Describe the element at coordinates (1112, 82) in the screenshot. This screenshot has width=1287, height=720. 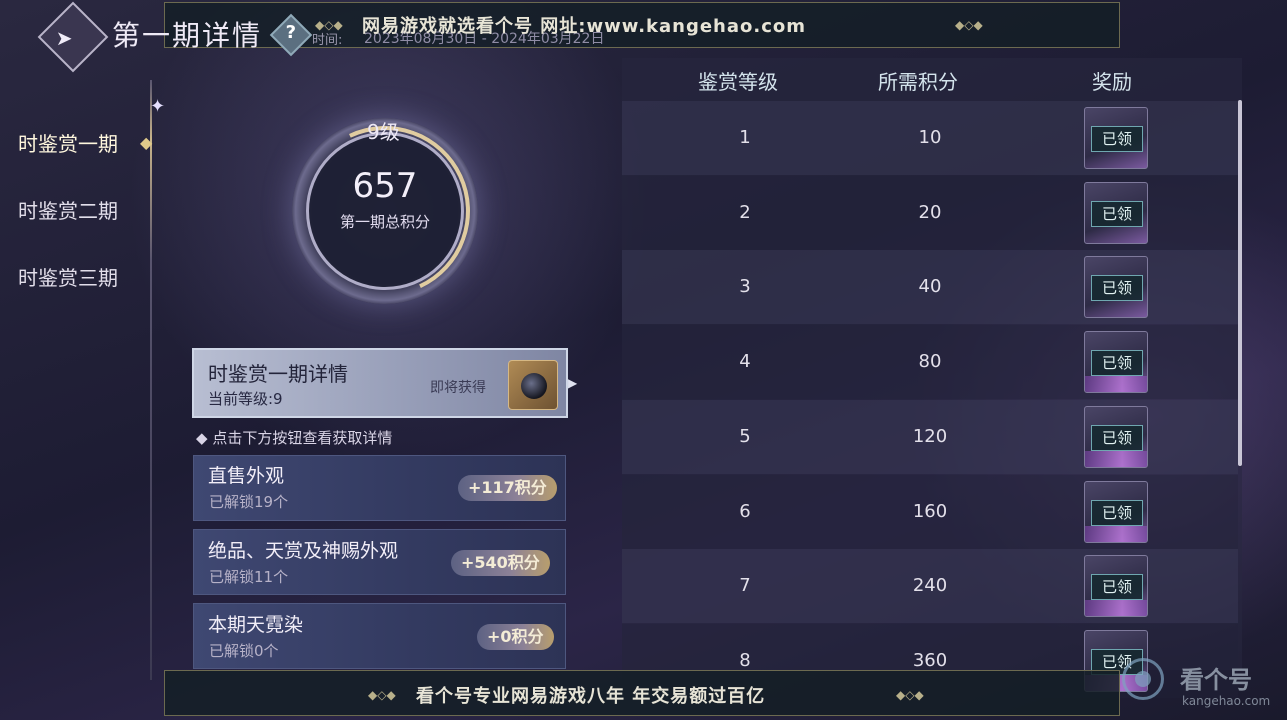
I see `table-header-reward: 奖励` at that location.